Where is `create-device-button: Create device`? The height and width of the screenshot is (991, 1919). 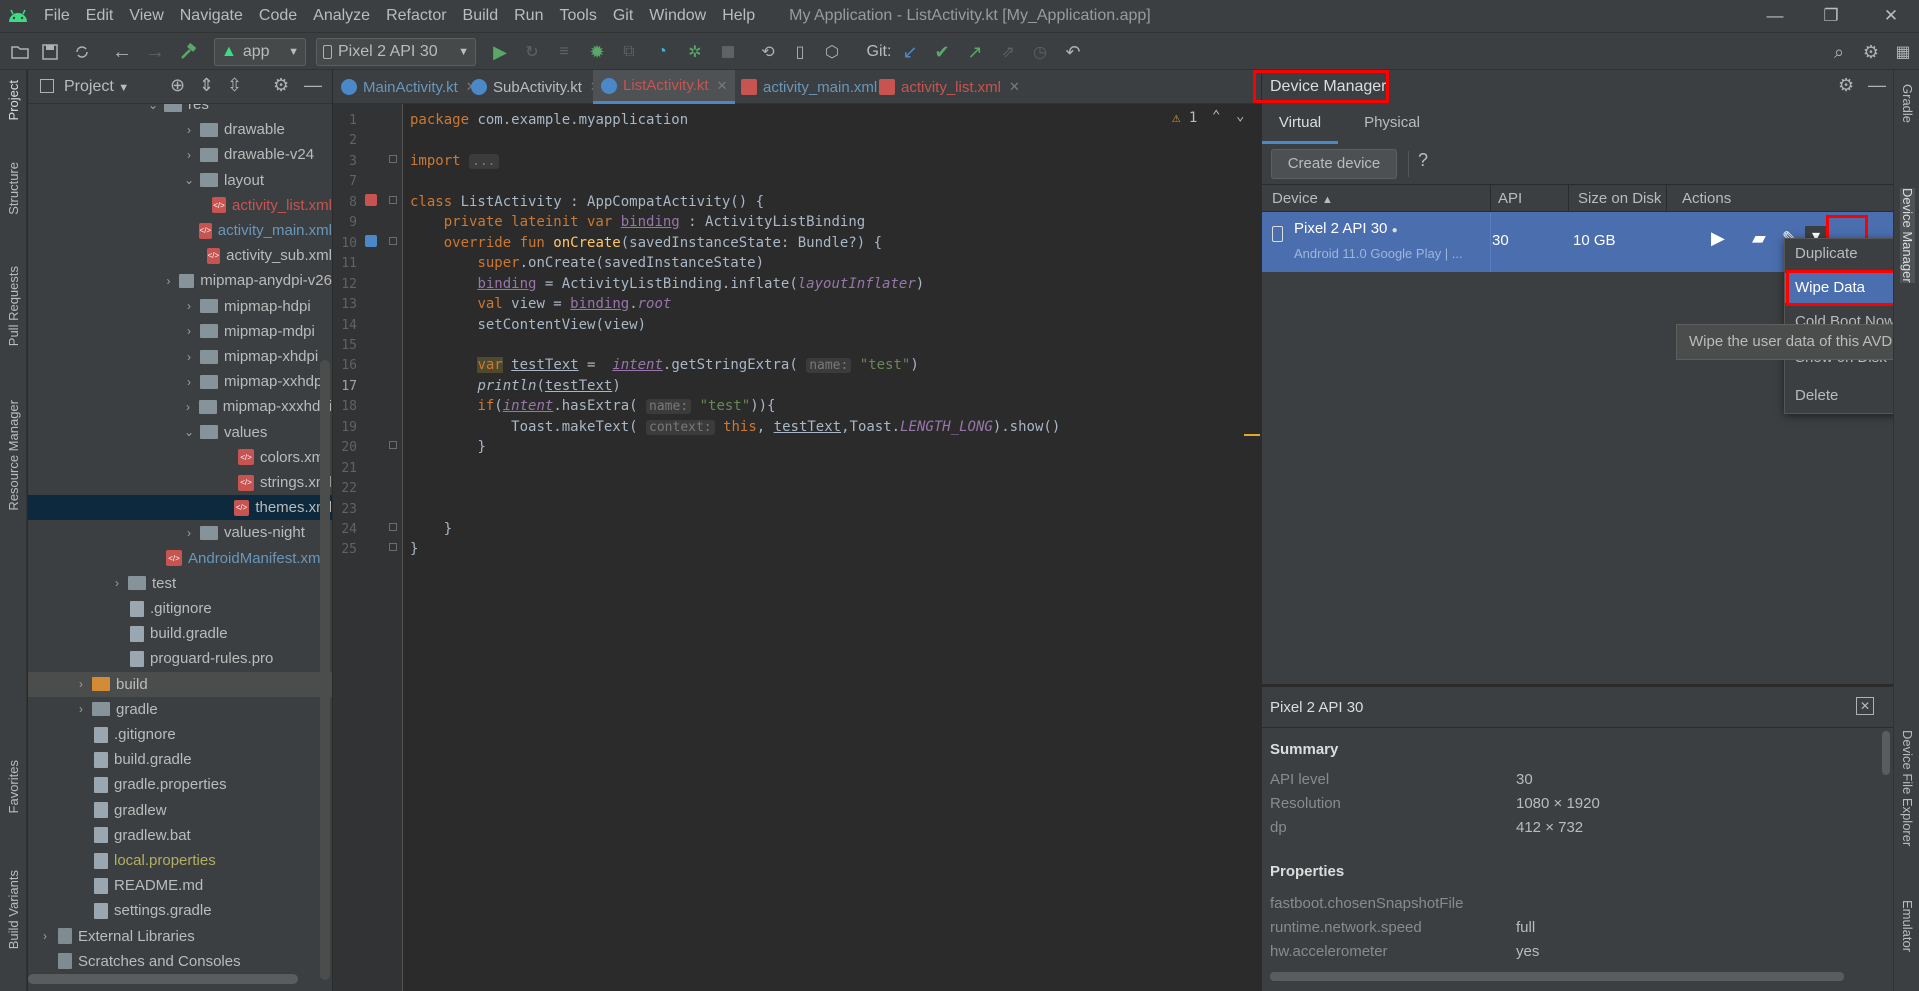 create-device-button: Create device is located at coordinates (1334, 164).